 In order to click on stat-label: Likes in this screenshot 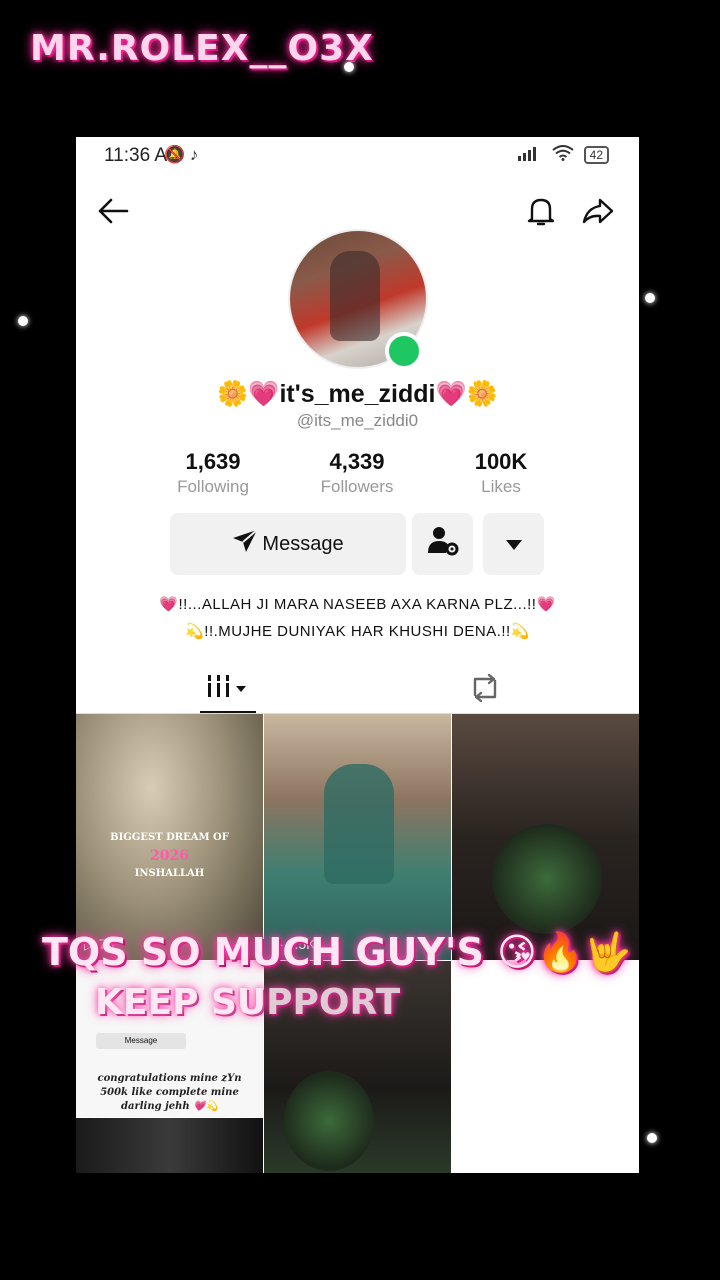, I will do `click(501, 486)`.